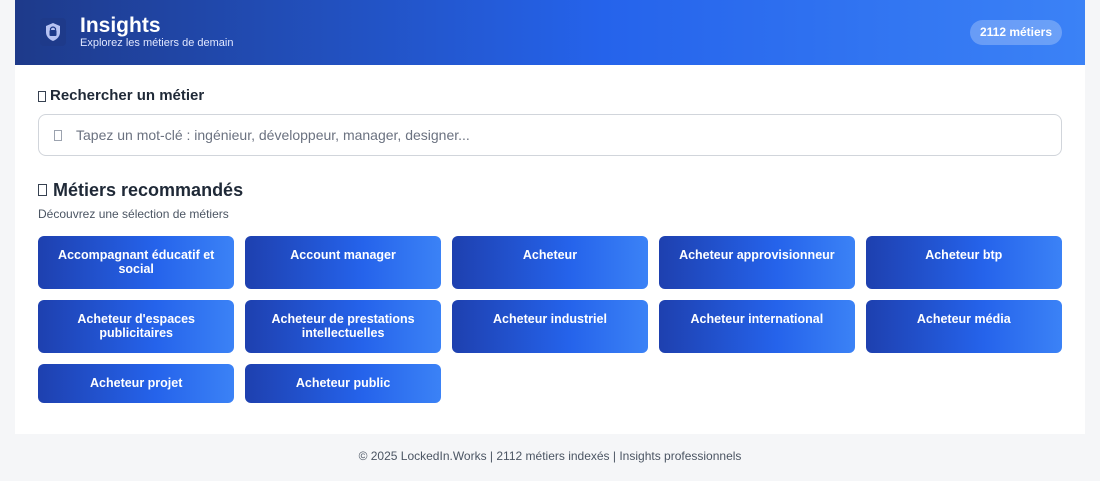  I want to click on job-card: Acheteur, so click(550, 262).